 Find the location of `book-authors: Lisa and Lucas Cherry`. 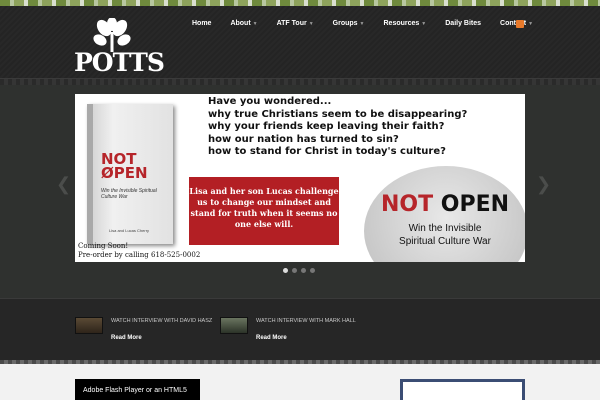

book-authors: Lisa and Lucas Cherry is located at coordinates (129, 230).